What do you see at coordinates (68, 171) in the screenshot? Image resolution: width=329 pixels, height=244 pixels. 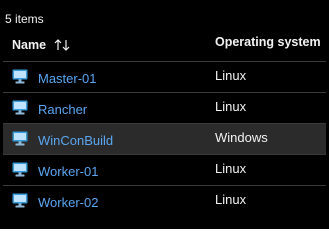 I see `vm-name-link: Worker-01` at bounding box center [68, 171].